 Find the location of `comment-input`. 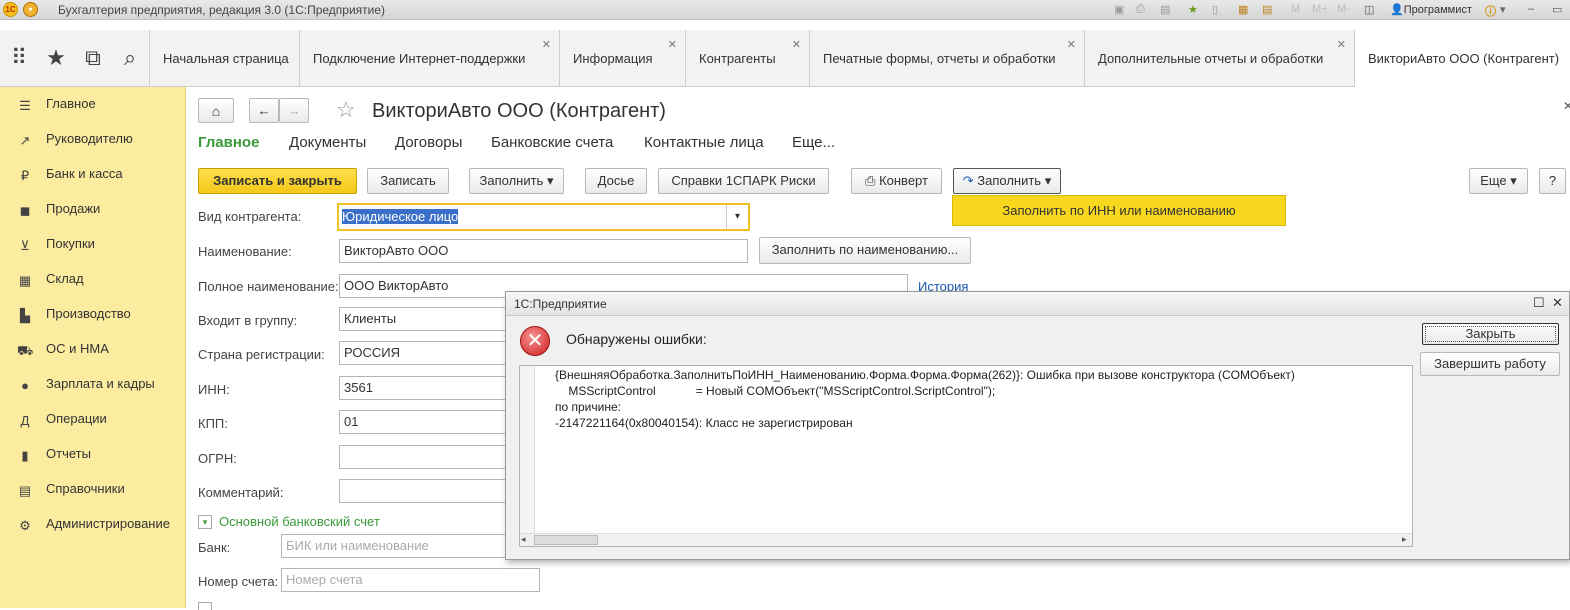

comment-input is located at coordinates (429, 491).